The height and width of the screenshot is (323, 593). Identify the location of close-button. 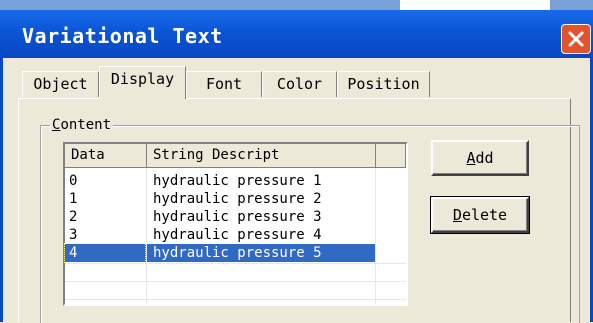
(576, 39).